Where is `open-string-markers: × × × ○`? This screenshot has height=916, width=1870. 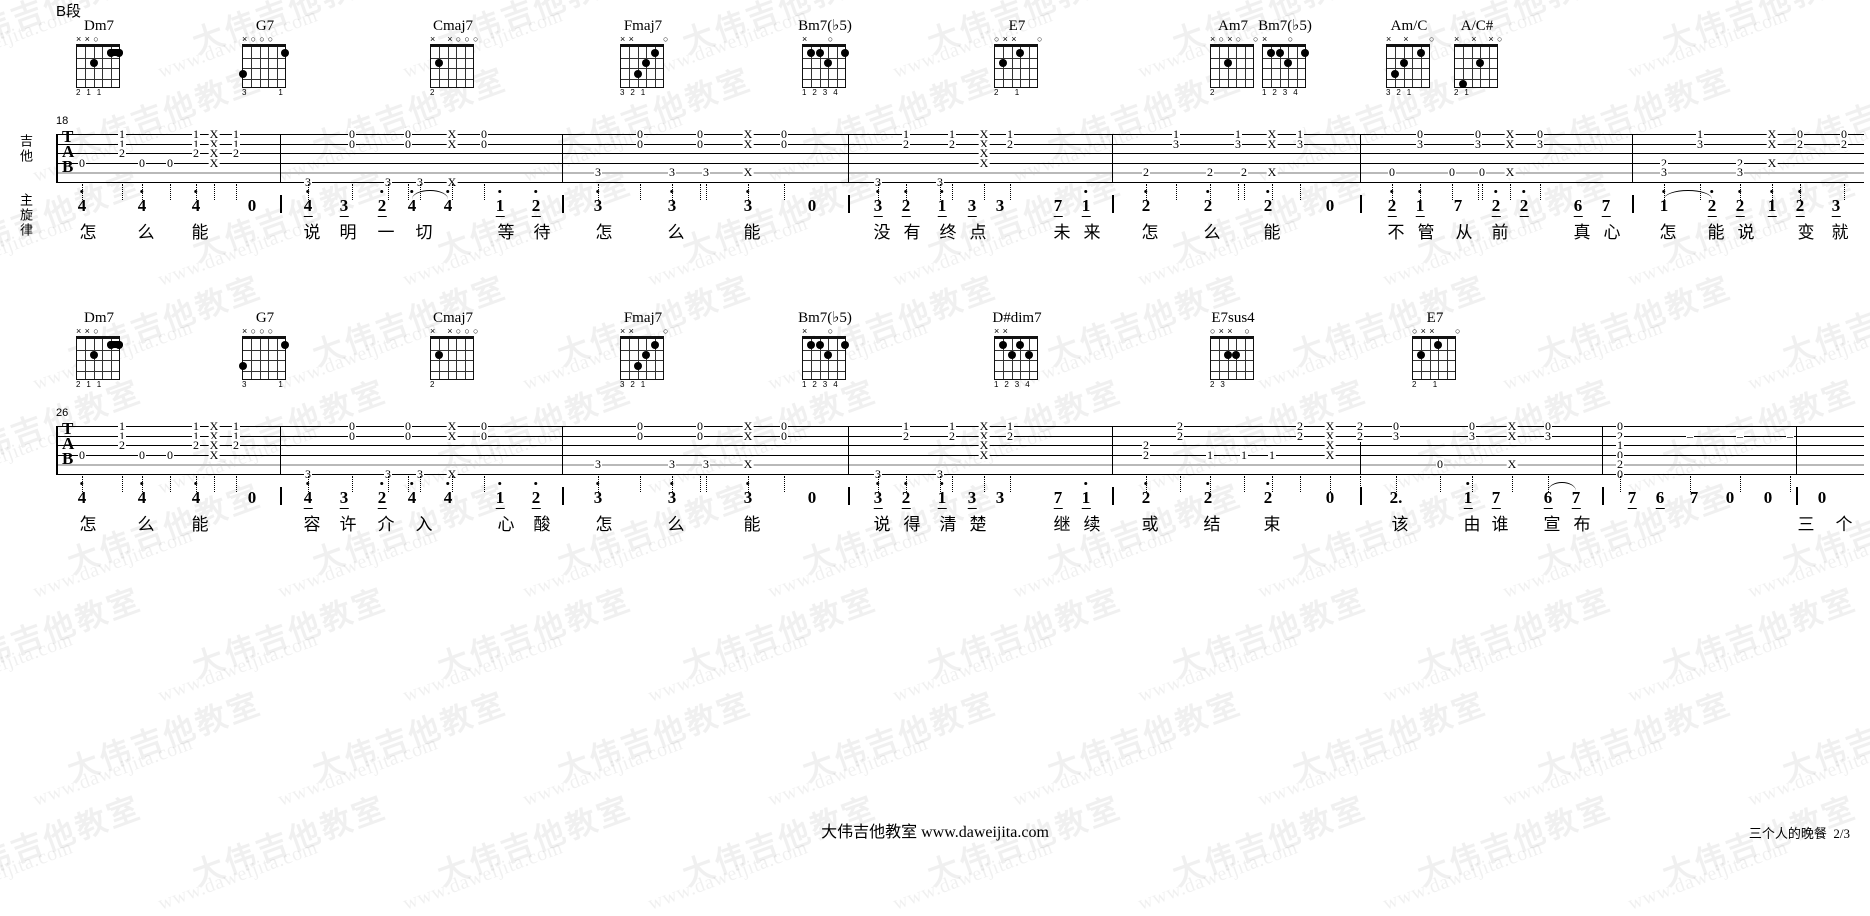 open-string-markers: × × × ○ is located at coordinates (1478, 39).